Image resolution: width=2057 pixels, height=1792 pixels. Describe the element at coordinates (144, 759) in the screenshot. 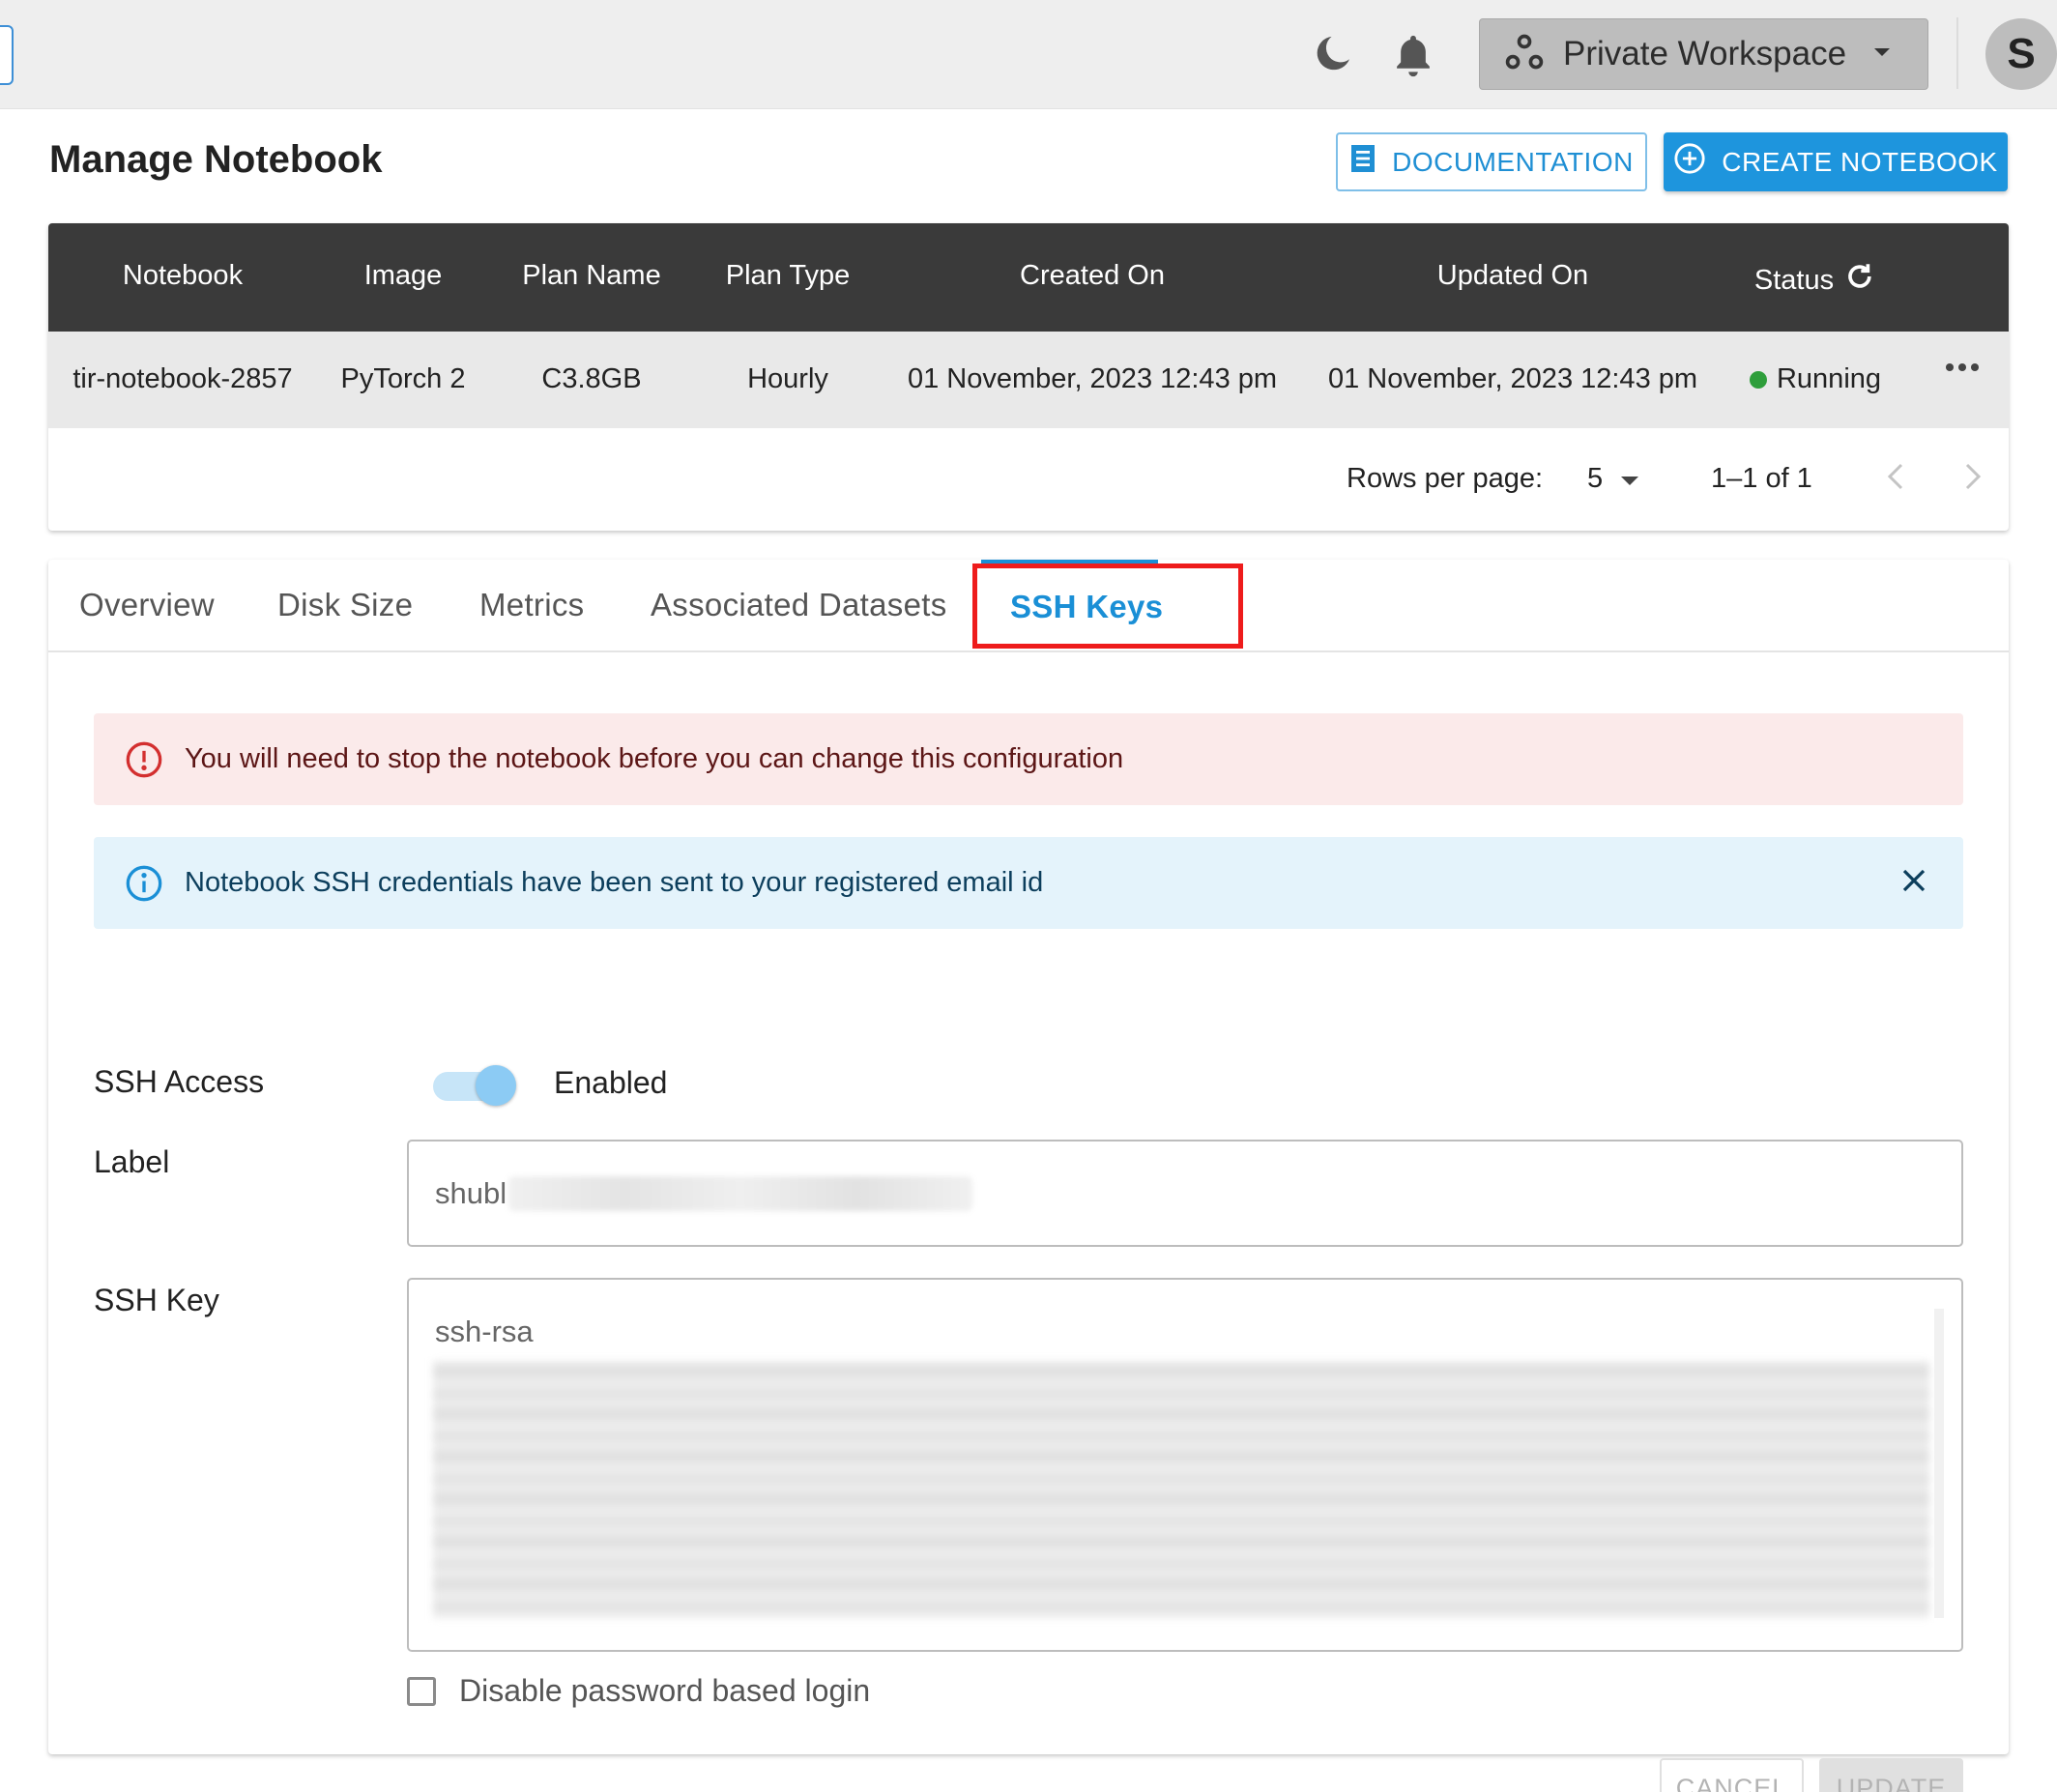

I see `error-outline-icon` at that location.